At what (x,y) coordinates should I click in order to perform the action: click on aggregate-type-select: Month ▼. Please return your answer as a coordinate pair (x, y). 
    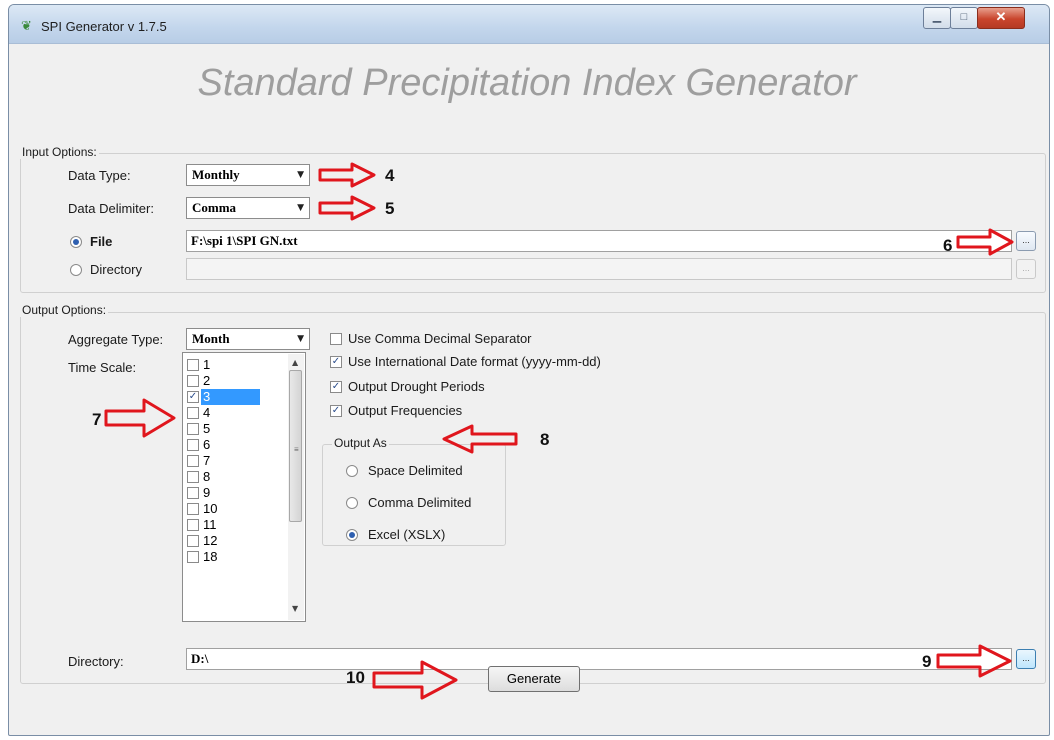
    Looking at the image, I should click on (248, 339).